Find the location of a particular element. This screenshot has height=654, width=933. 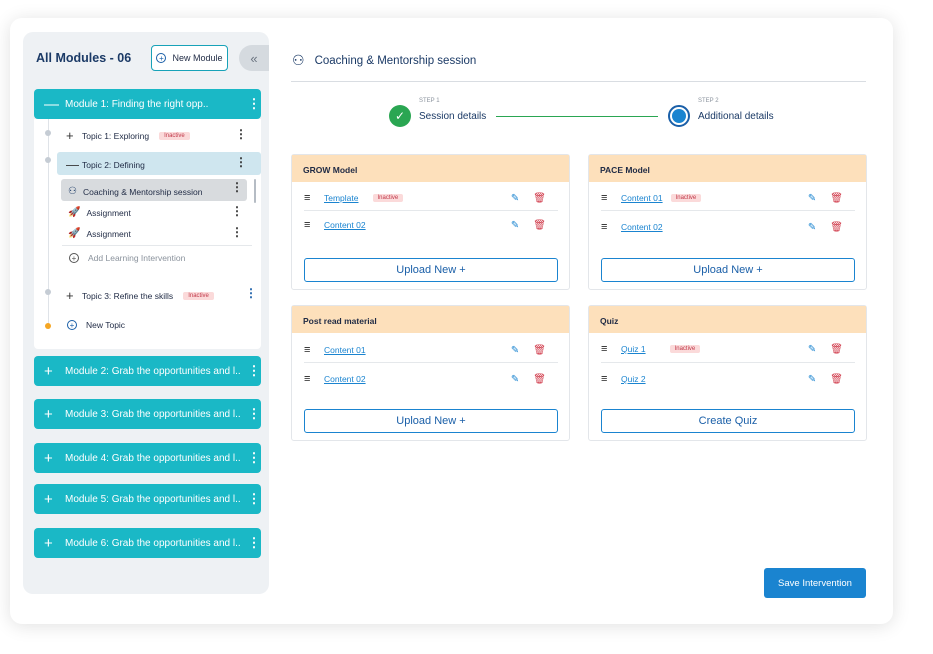

page-title: ⚇ Coaching & Mentorship session is located at coordinates (384, 60).